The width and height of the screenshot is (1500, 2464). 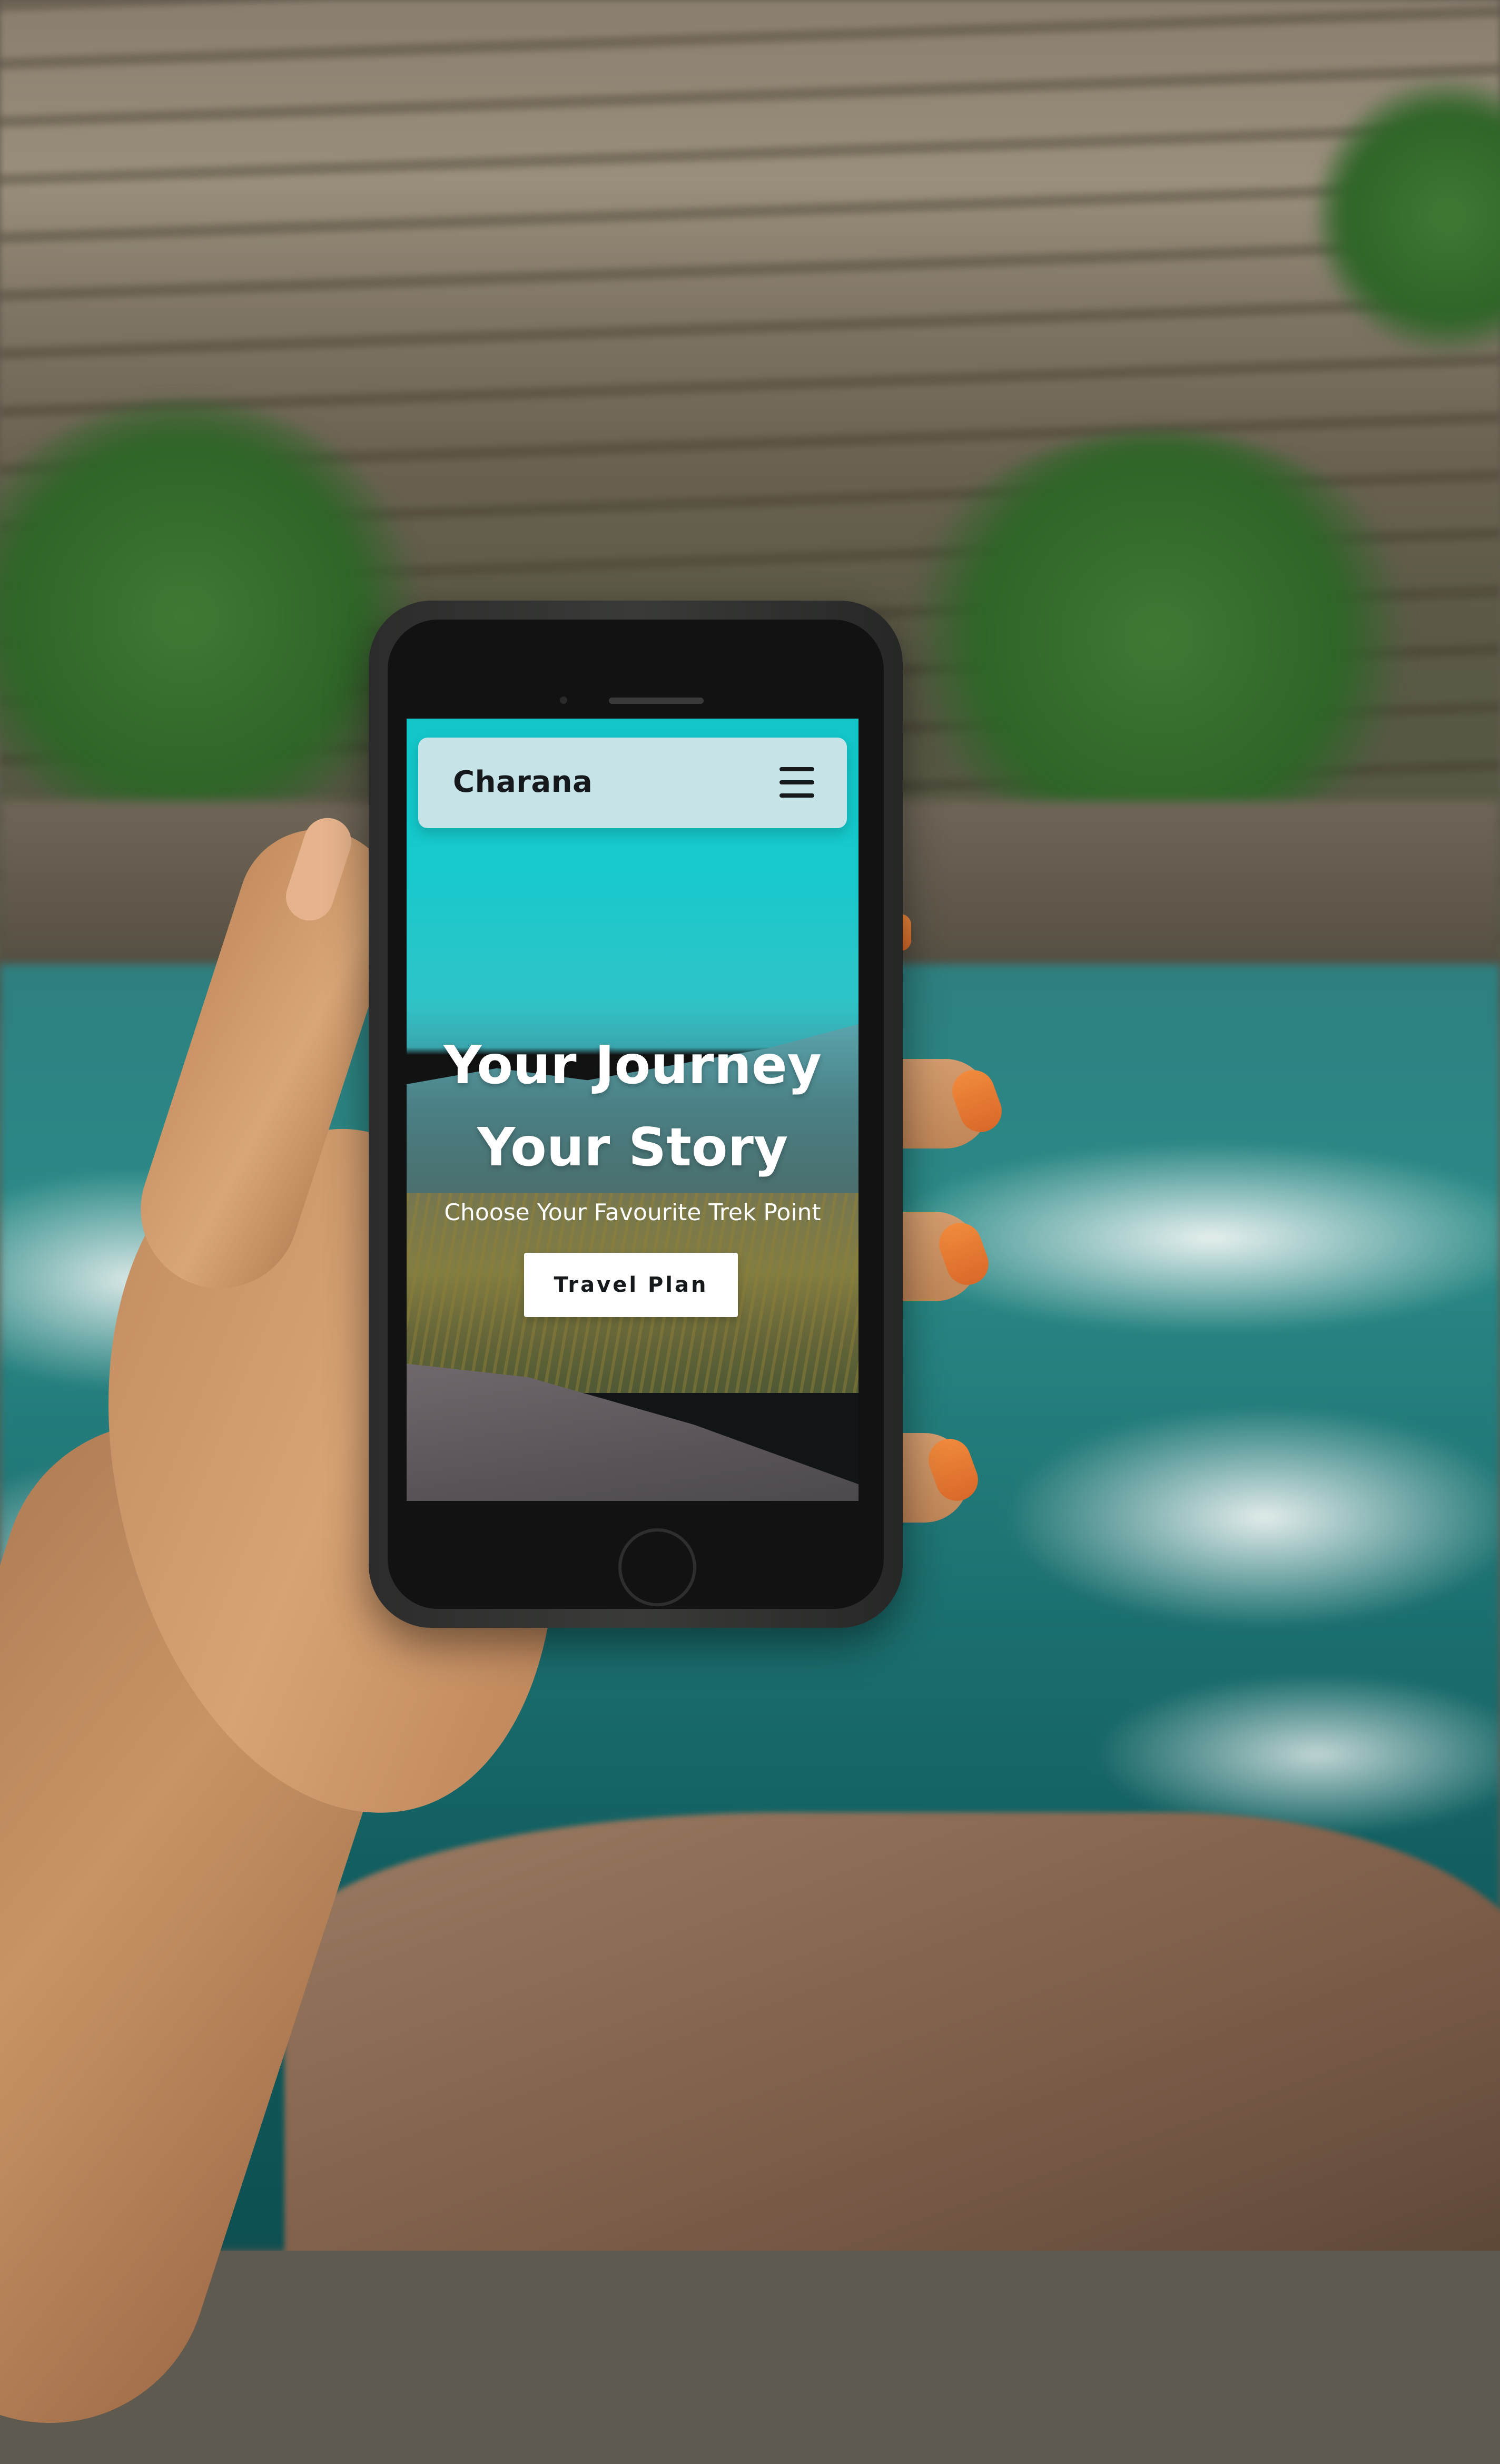 What do you see at coordinates (892, 2031) in the screenshot?
I see `foreground-rock` at bounding box center [892, 2031].